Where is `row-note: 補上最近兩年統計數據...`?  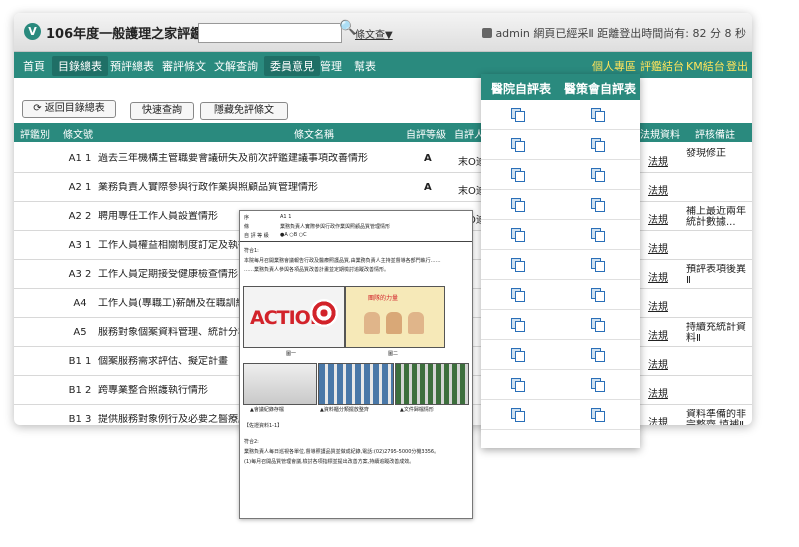
row-note: 補上最近兩年統計數據... is located at coordinates (716, 217).